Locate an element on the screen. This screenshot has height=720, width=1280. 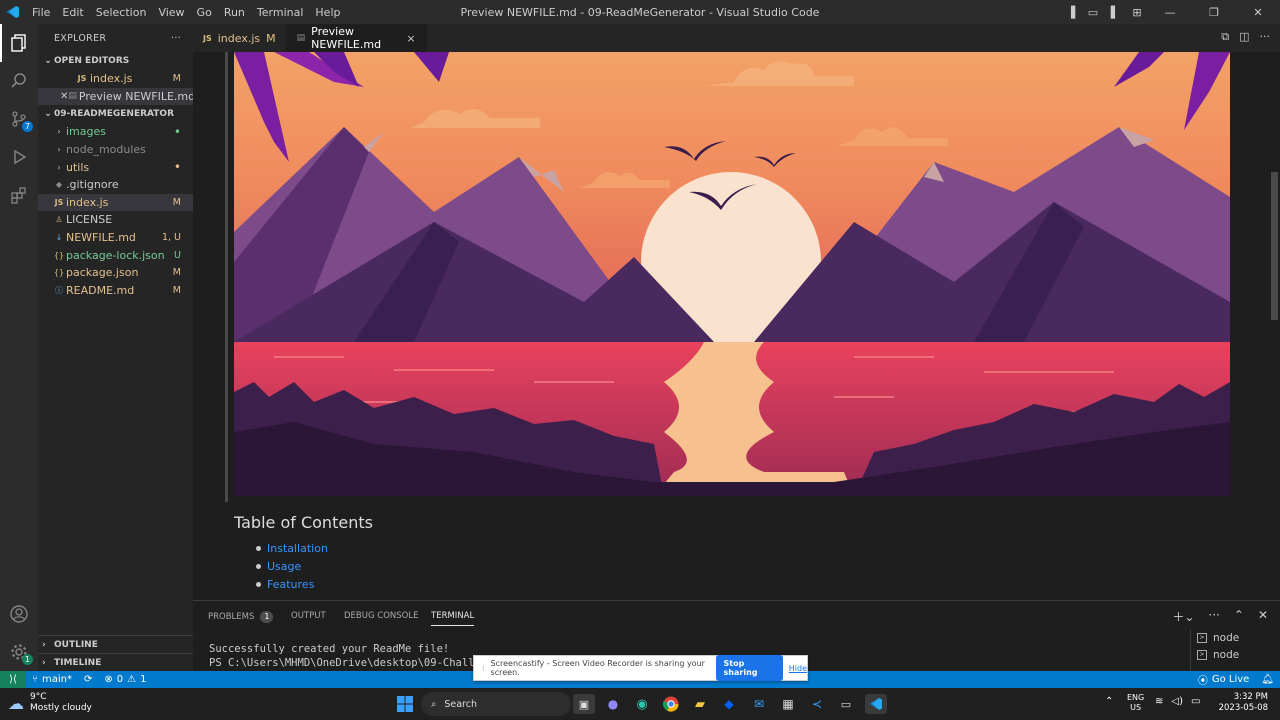
toggle-secondary-sidebar-icon: ▌ is located at coordinates (1115, 12).